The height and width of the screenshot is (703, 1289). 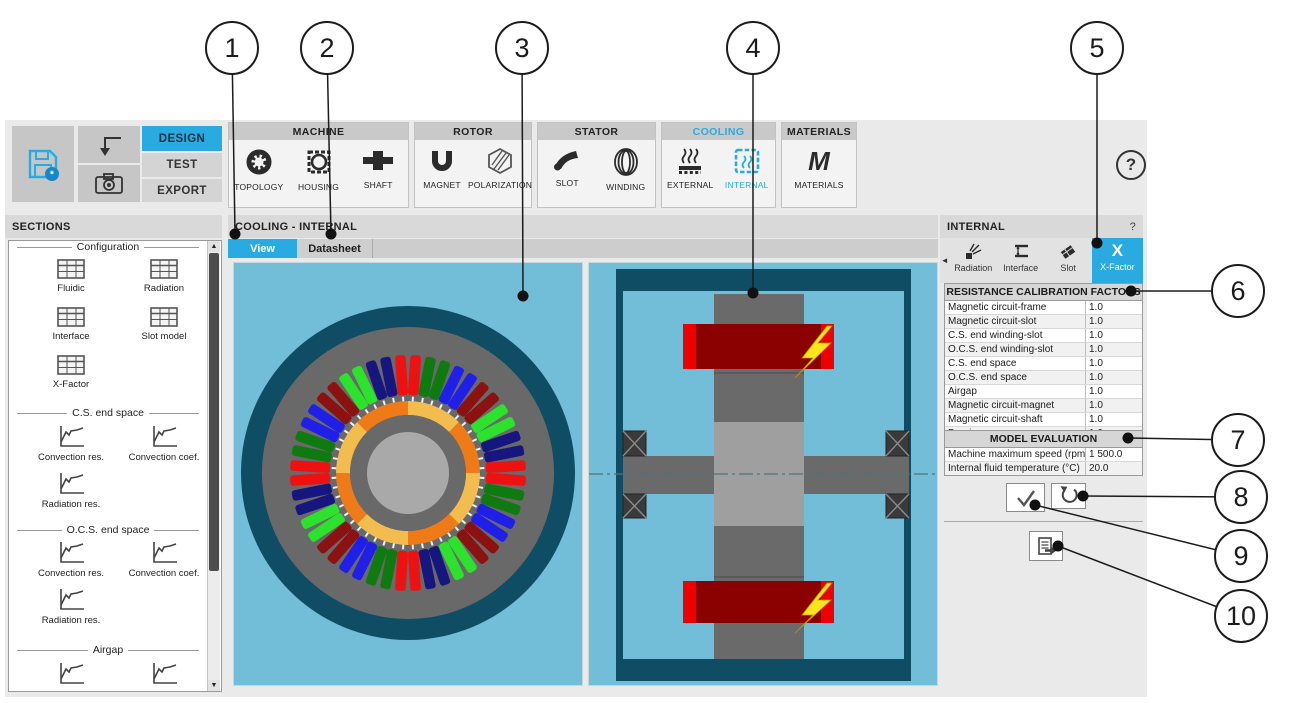 What do you see at coordinates (327, 48) in the screenshot?
I see `callout-2: 2` at bounding box center [327, 48].